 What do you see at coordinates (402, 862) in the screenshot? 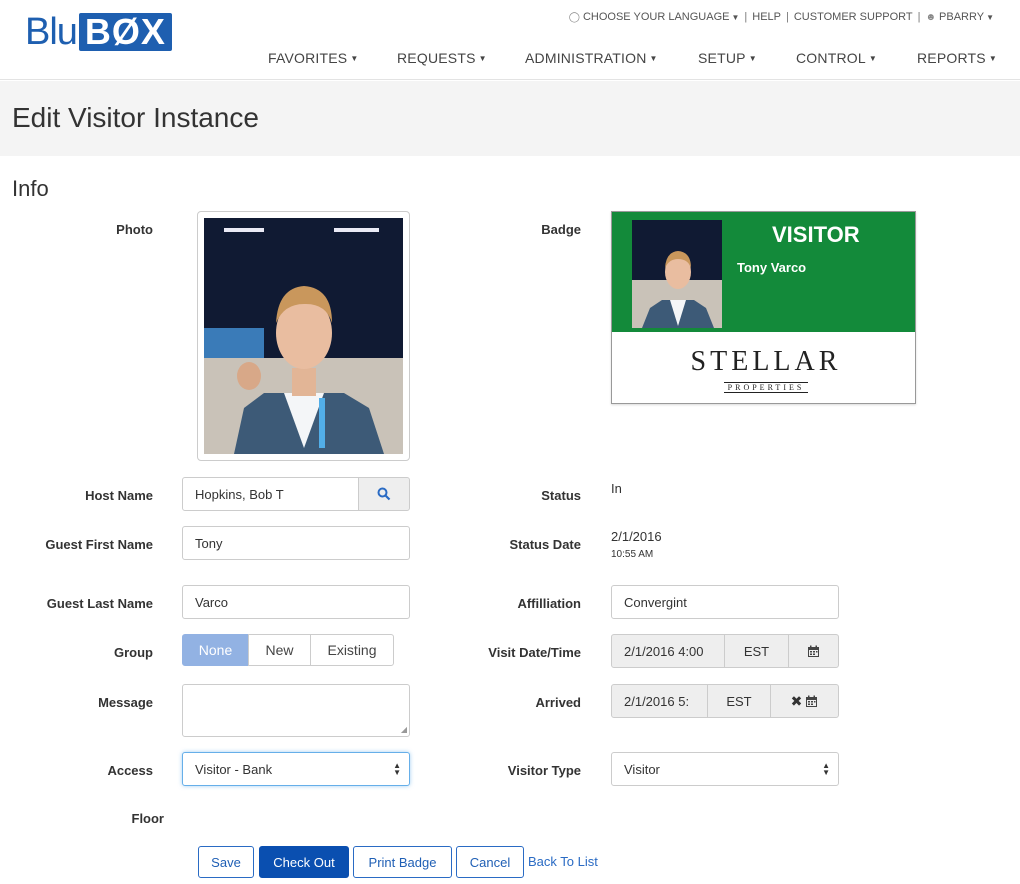
I see `print-badge-button: Print Badge` at bounding box center [402, 862].